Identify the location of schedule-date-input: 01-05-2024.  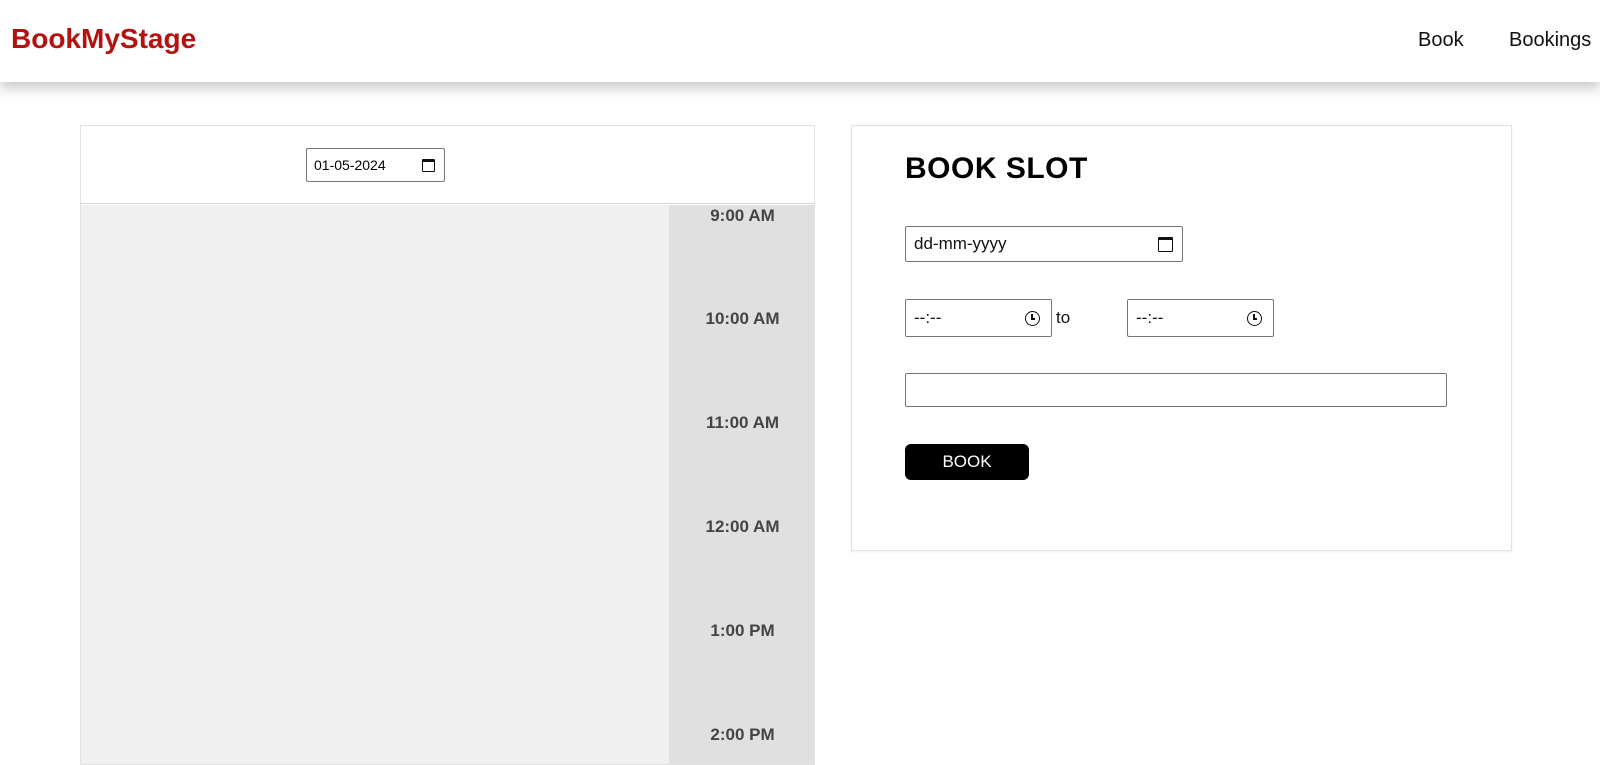
(375, 165).